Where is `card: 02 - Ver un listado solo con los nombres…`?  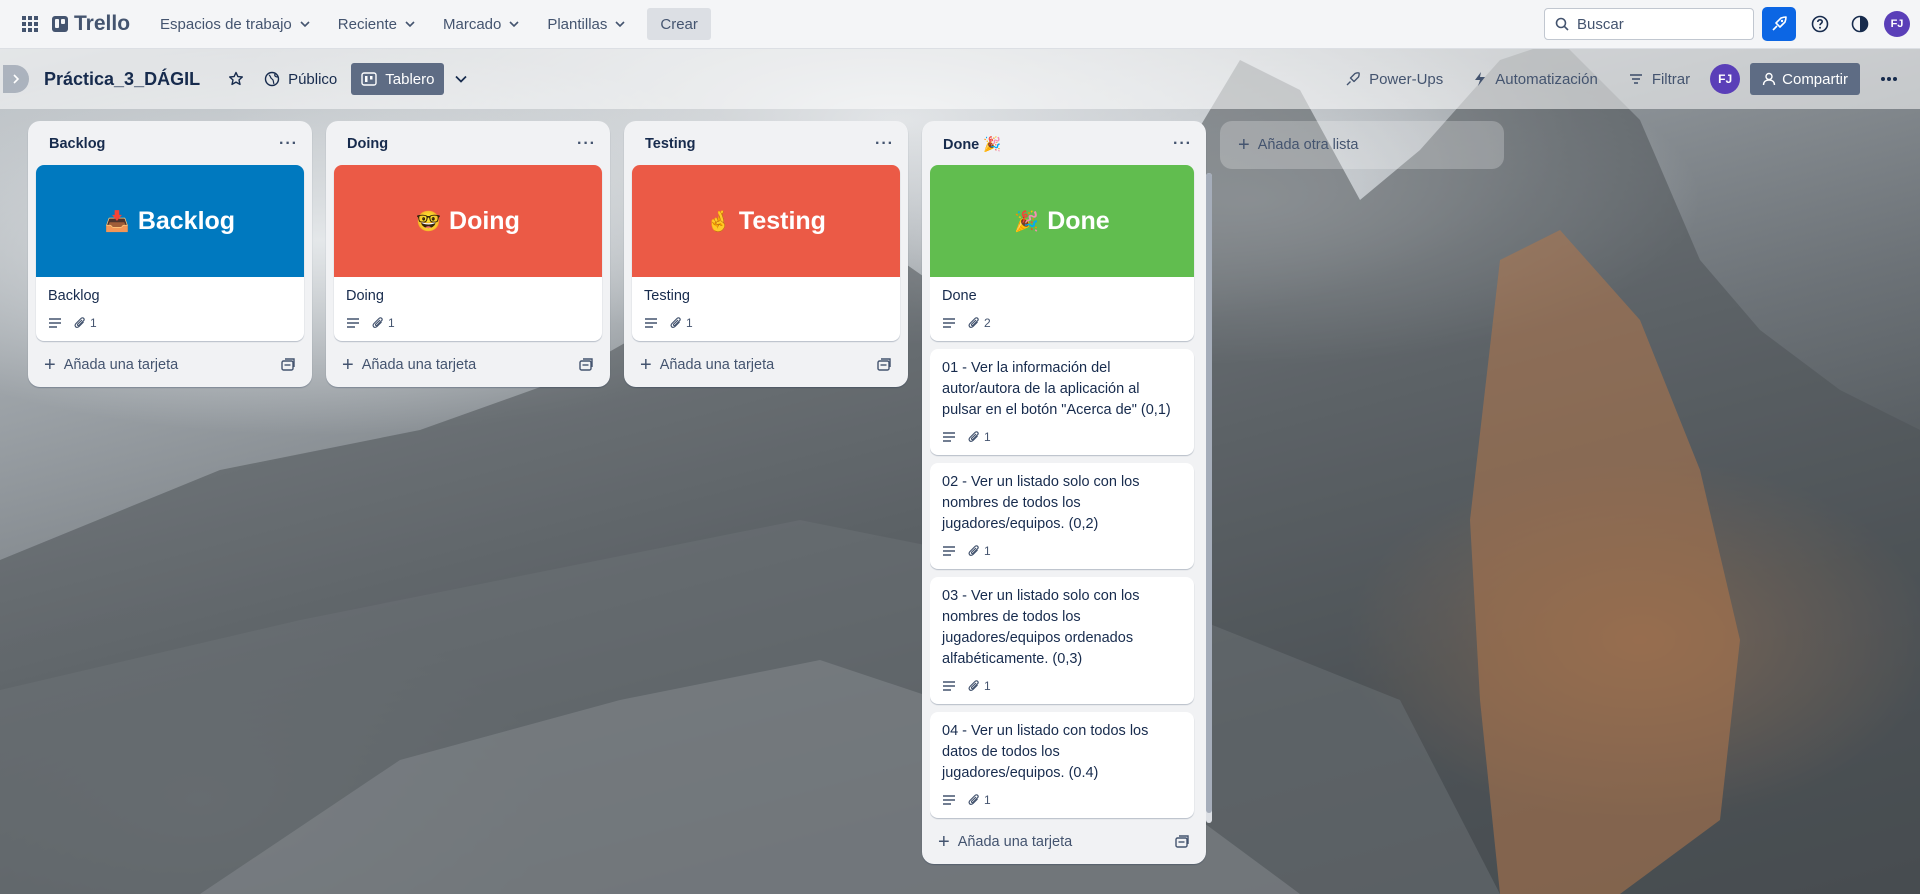
card: 02 - Ver un listado solo con los nombres… is located at coordinates (1062, 516).